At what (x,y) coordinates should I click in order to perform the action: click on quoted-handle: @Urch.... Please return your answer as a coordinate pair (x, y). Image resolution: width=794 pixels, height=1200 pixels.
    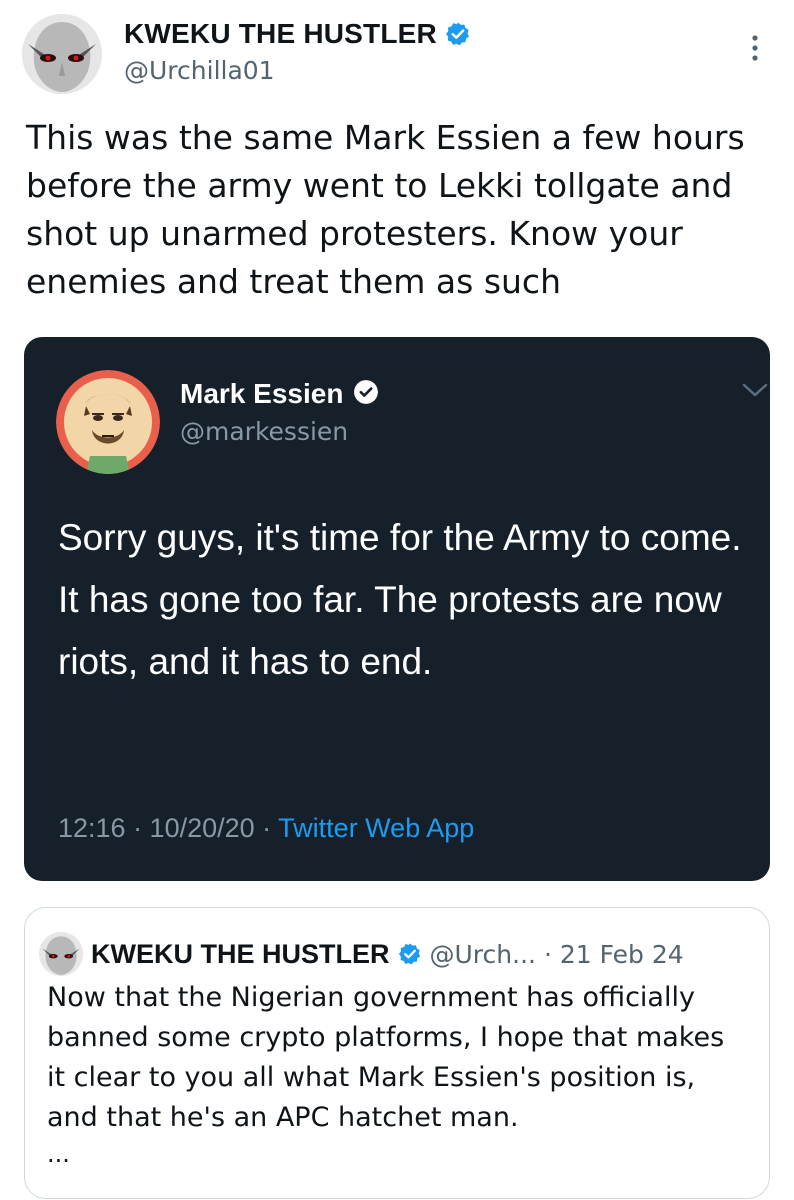
    Looking at the image, I should click on (482, 954).